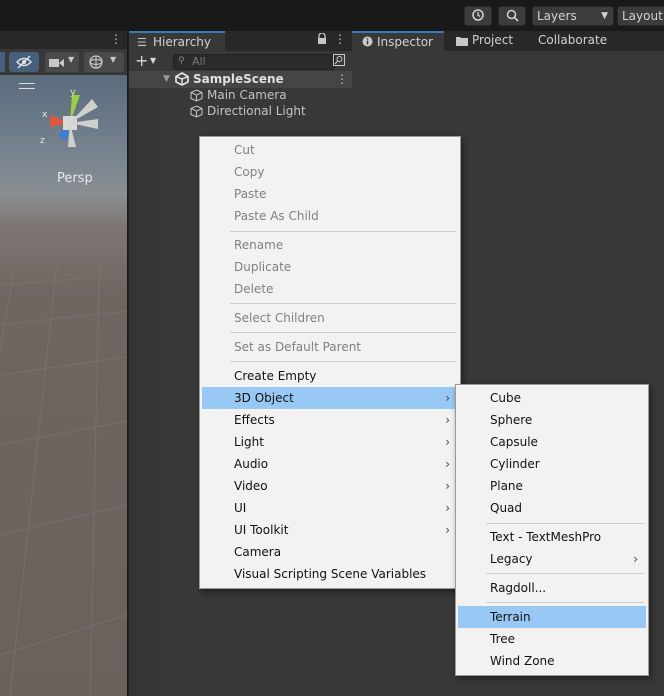 This screenshot has height=696, width=664. I want to click on menu-item-video: Video ›, so click(330, 486).